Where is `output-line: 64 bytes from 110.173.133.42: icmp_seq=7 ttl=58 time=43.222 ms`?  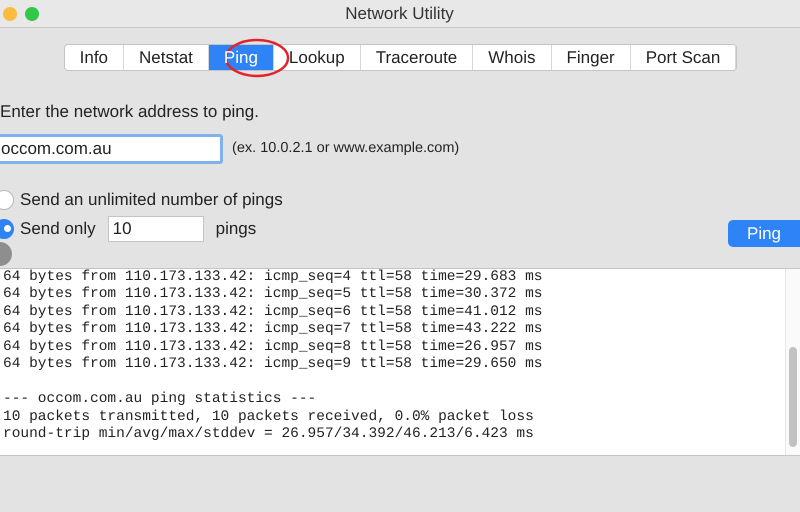
output-line: 64 bytes from 110.173.133.42: icmp_seq=7 ttl=58 time=43.222 ms is located at coordinates (273, 329).